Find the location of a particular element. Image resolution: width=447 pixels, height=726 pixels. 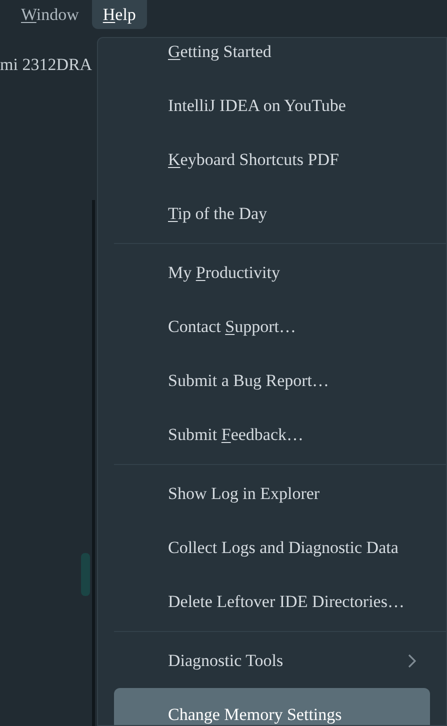

scrollbar-thumb is located at coordinates (85, 574).